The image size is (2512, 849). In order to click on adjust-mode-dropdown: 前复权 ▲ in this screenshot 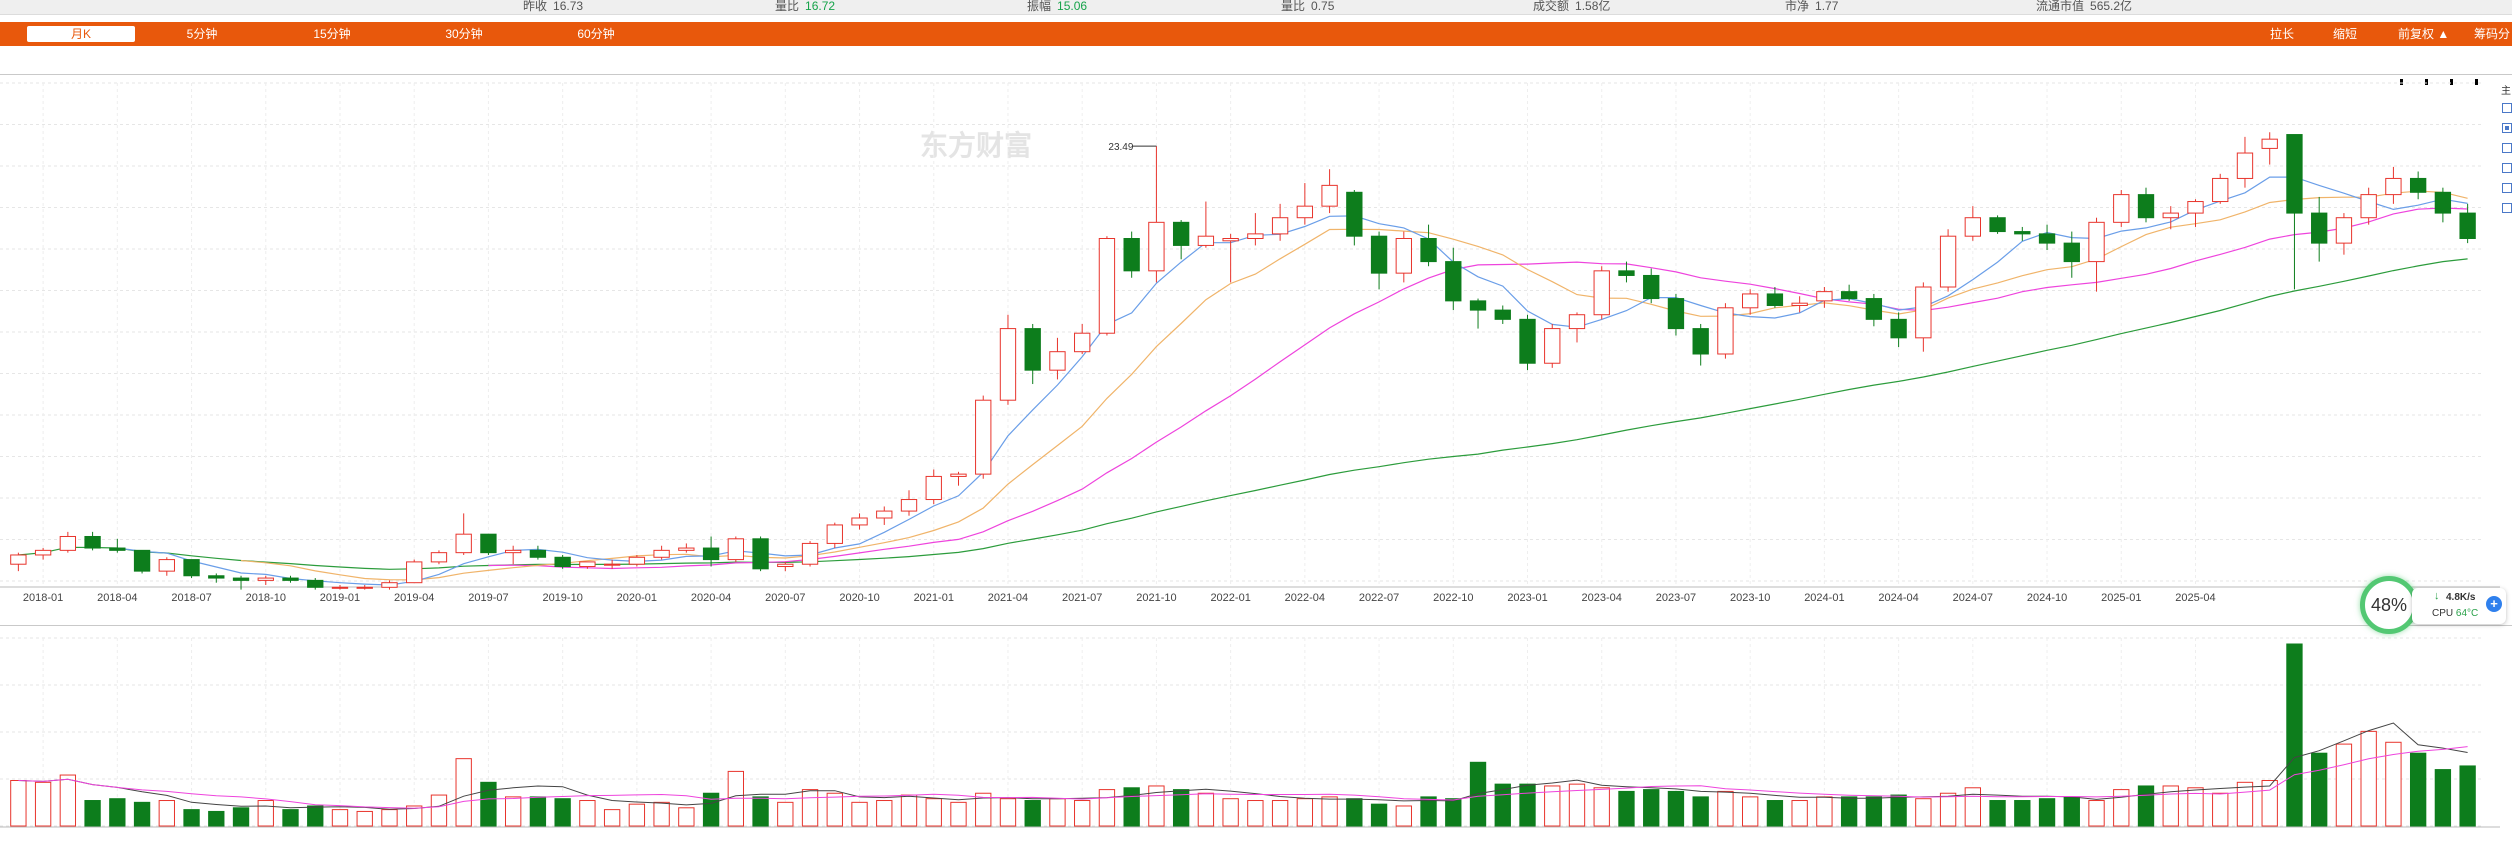, I will do `click(2423, 34)`.